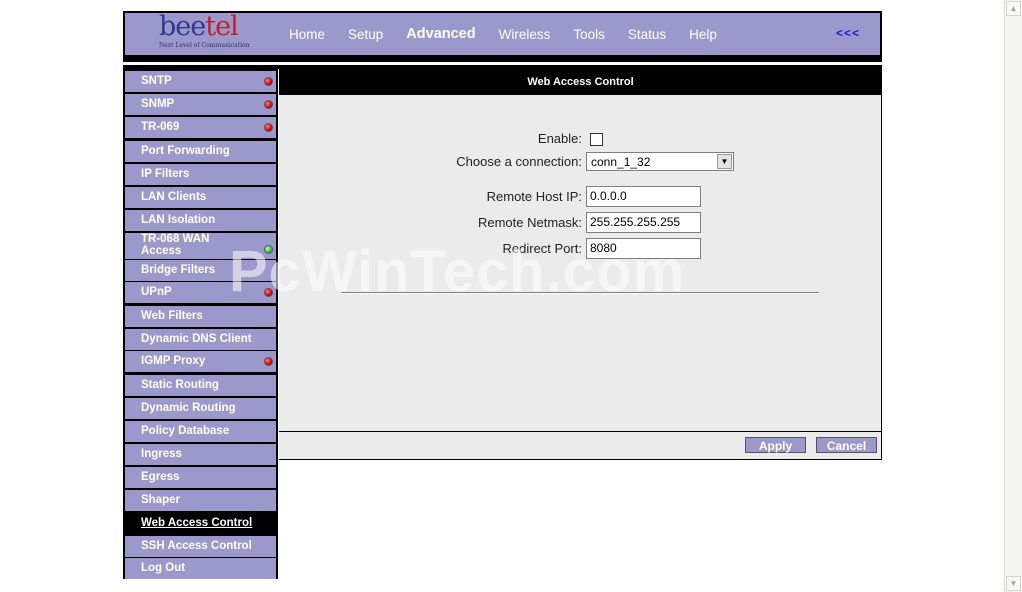 This screenshot has height=592, width=1022. I want to click on collapse-menu-link: <<<, so click(848, 33).